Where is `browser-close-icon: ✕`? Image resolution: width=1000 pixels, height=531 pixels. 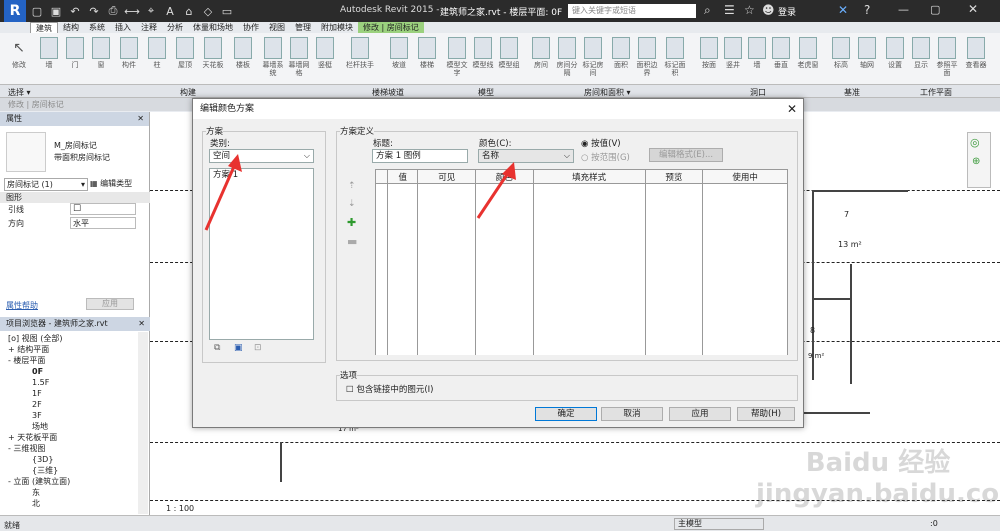
browser-close-icon: ✕ is located at coordinates (141, 324).